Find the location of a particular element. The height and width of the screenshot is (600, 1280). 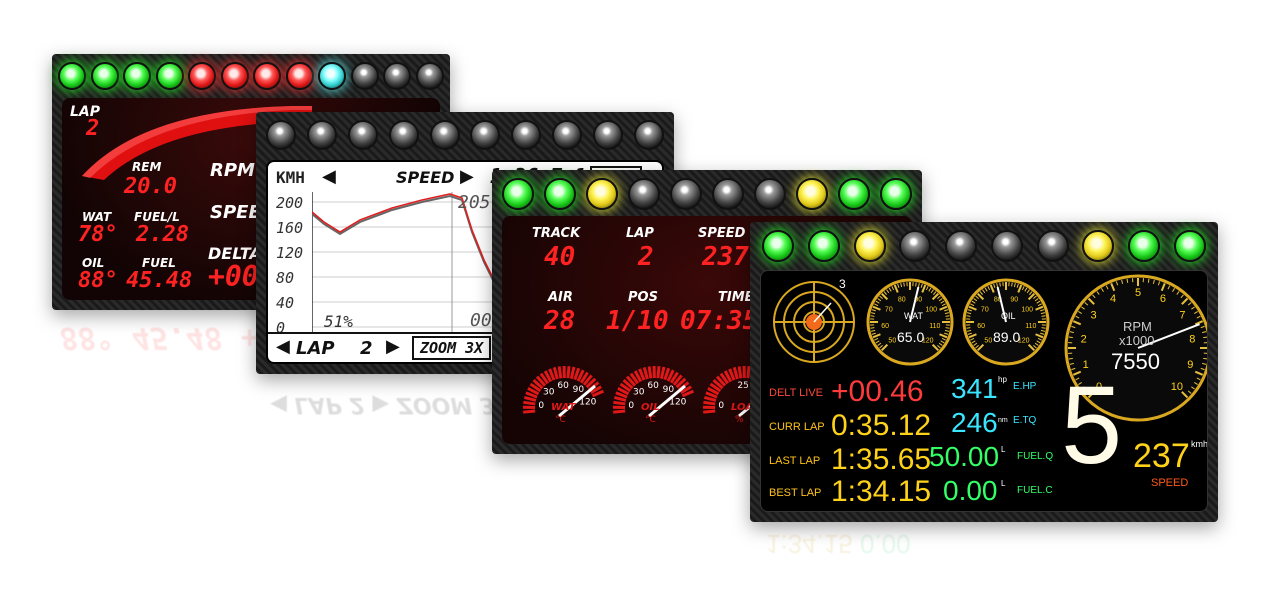

gauge-tick: 100 is located at coordinates (1027, 310).